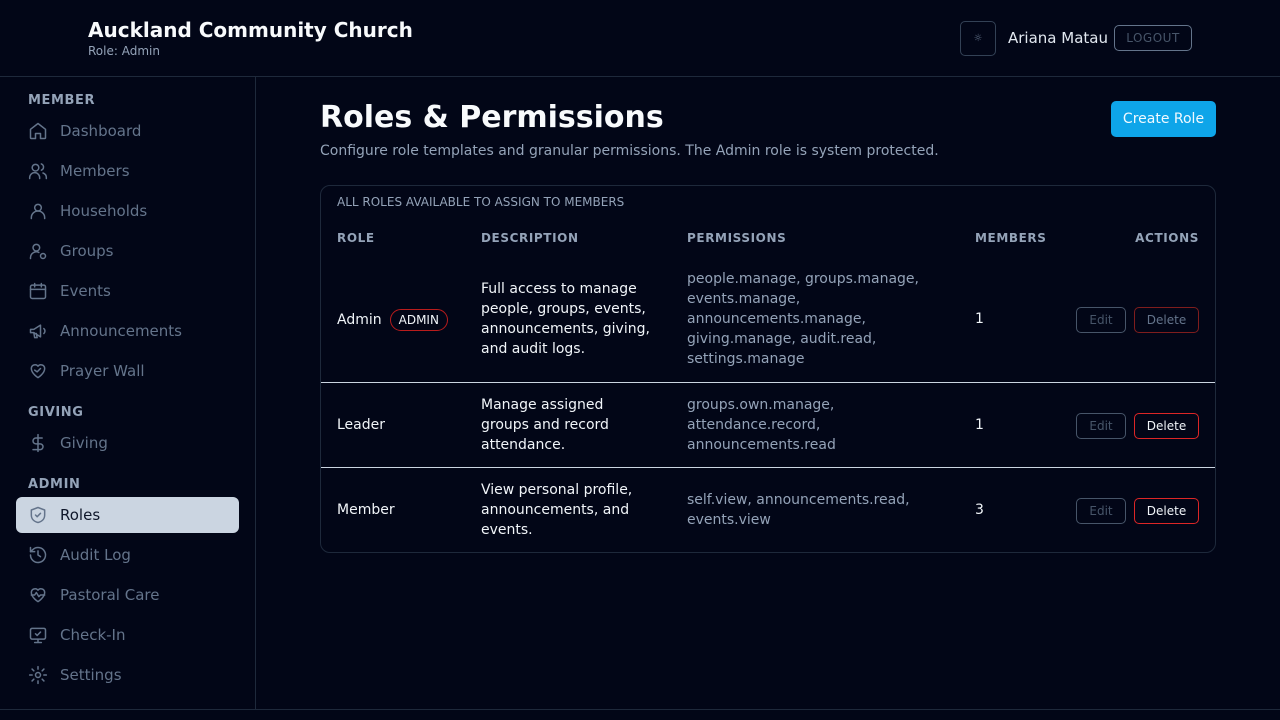 The height and width of the screenshot is (720, 1280). What do you see at coordinates (95, 171) in the screenshot?
I see `sidebar-item-label: Members` at bounding box center [95, 171].